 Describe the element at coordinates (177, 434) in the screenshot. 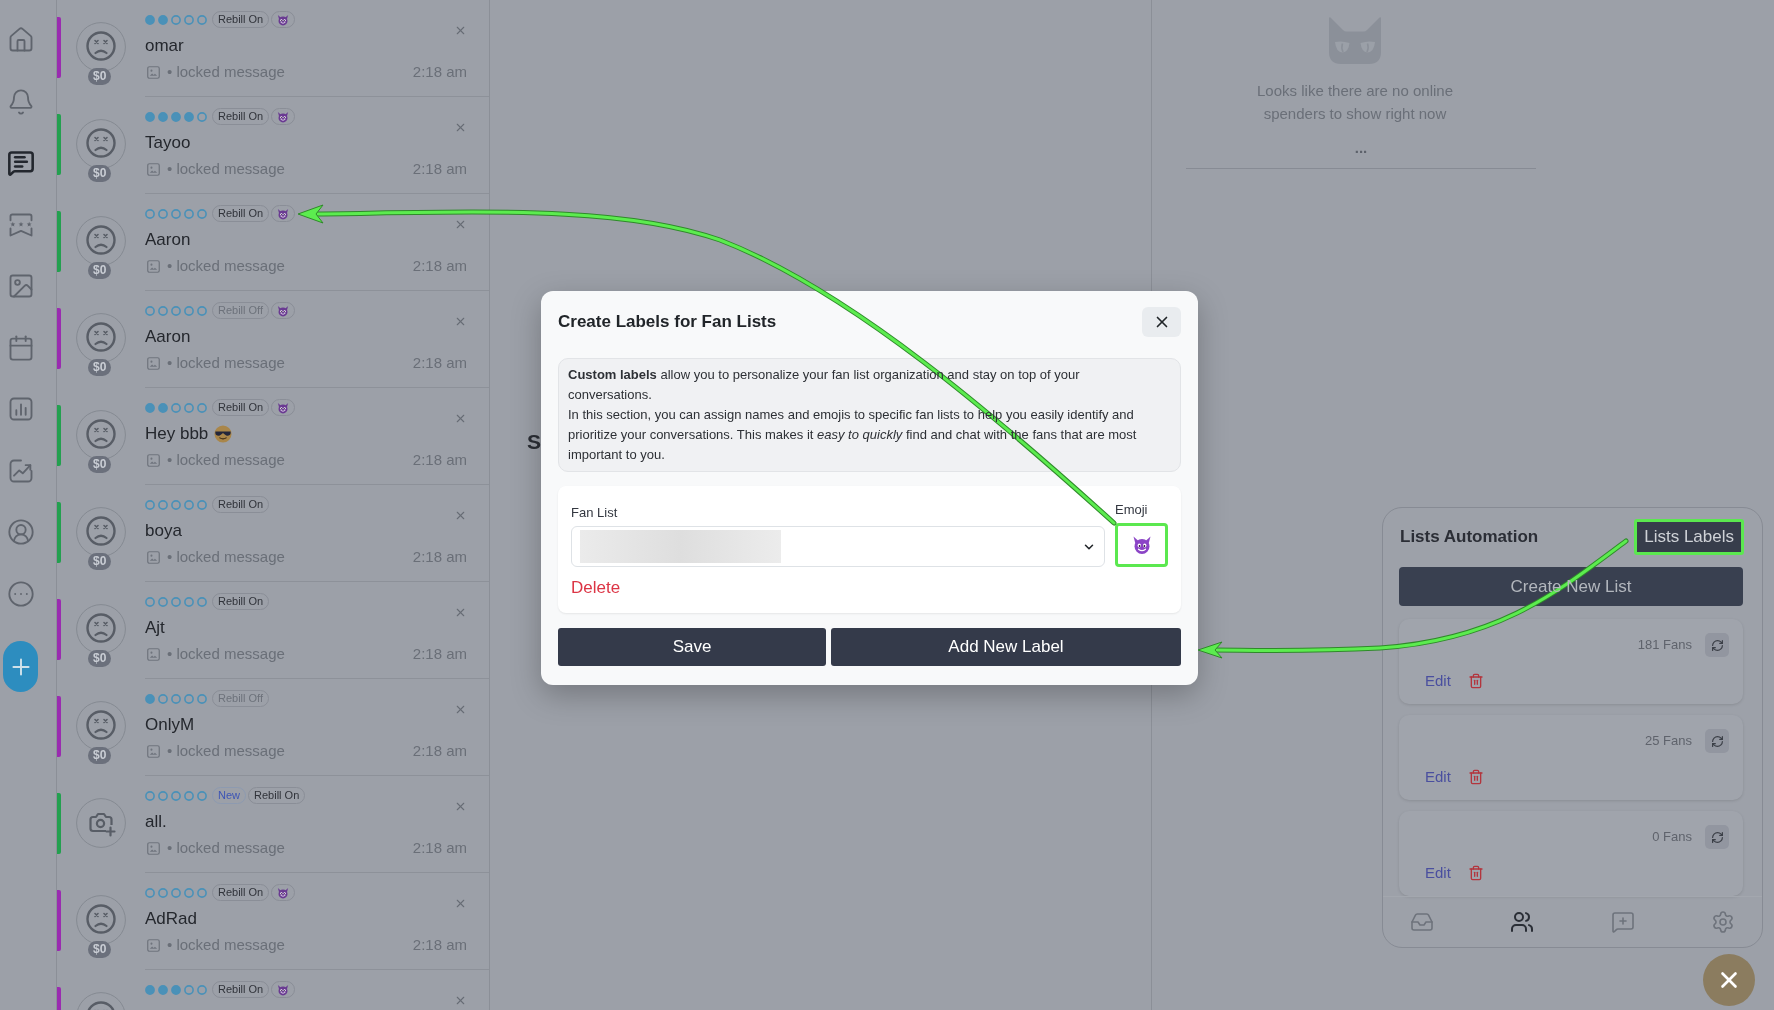

I see `chat-name: Hey bbb` at that location.